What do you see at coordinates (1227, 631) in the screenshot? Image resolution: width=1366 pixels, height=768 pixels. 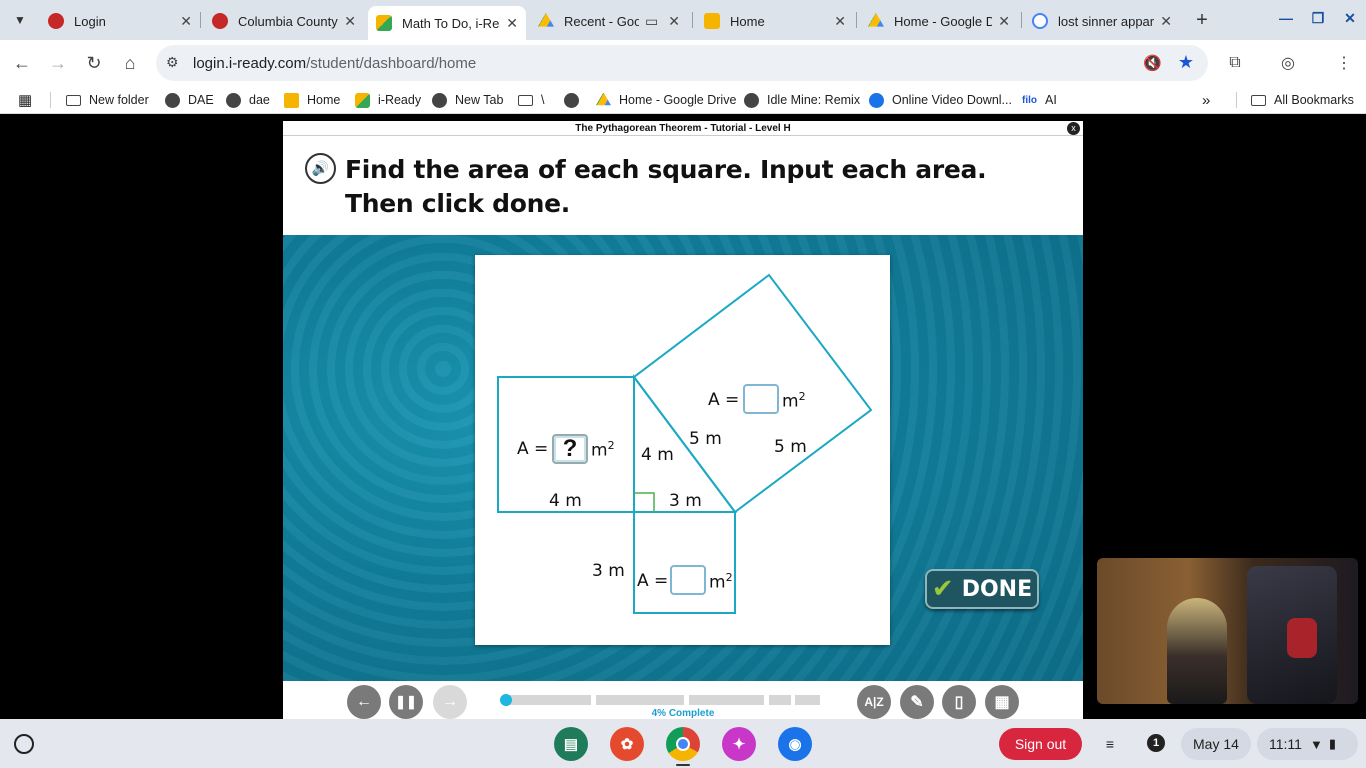 I see `picture-in-picture-video` at bounding box center [1227, 631].